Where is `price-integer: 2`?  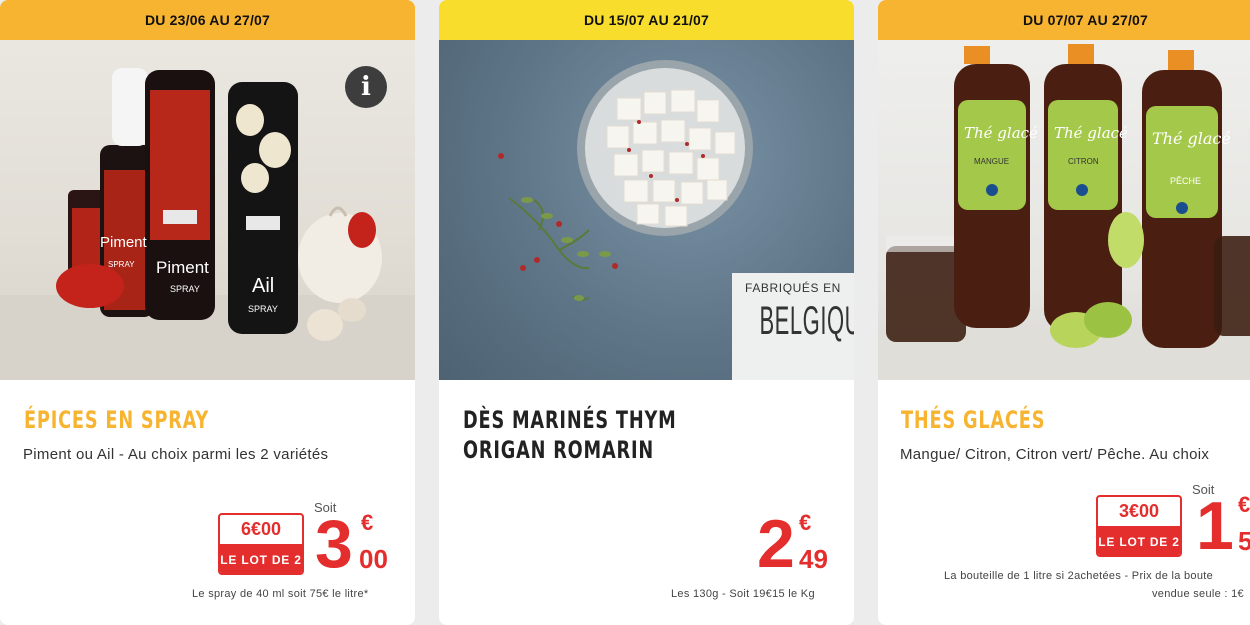
price-integer: 2 is located at coordinates (776, 544).